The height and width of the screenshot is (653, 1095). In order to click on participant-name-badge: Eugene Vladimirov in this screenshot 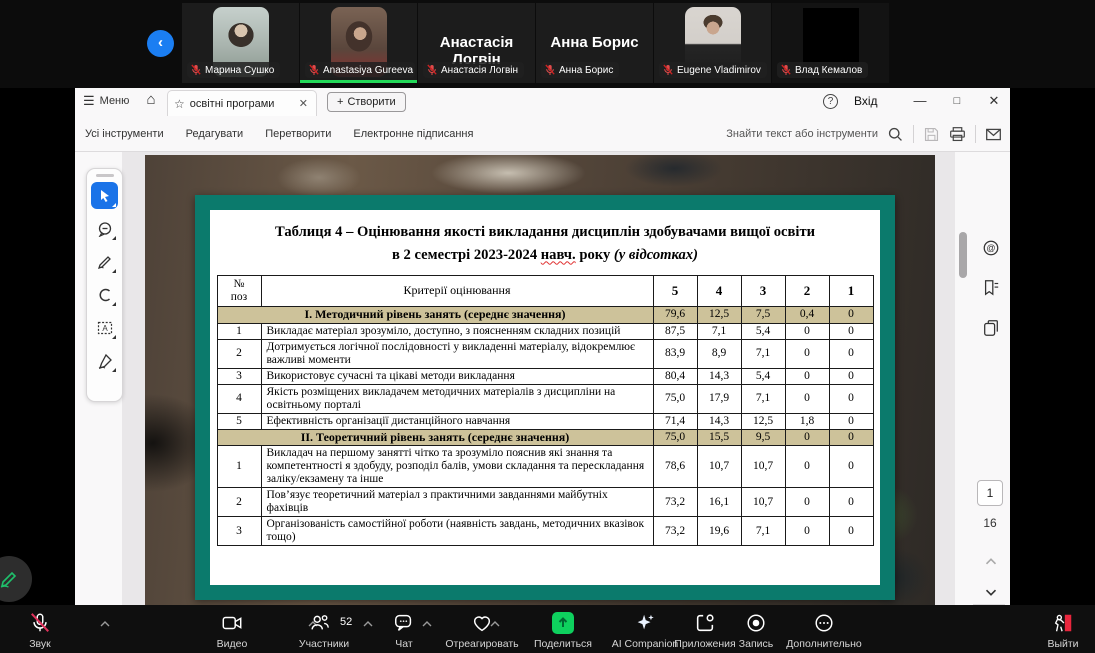, I will do `click(713, 70)`.